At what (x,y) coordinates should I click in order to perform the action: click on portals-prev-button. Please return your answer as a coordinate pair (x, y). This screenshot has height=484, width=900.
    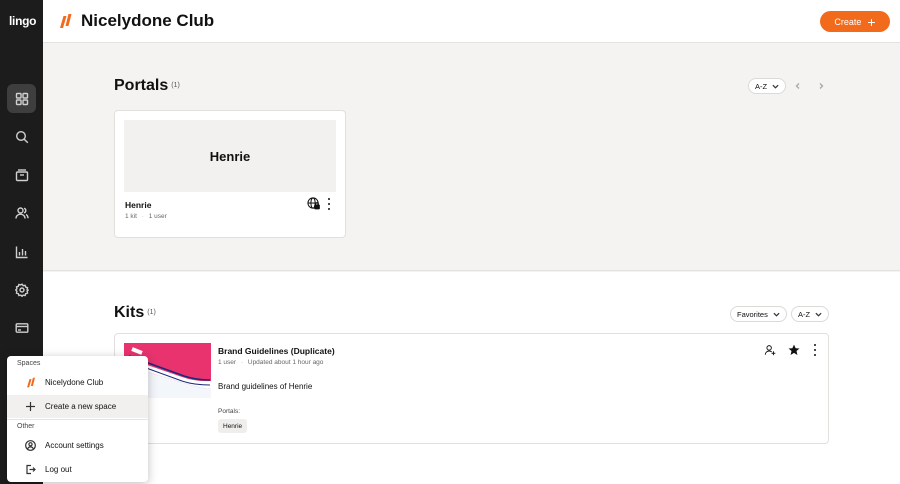
    Looking at the image, I should click on (798, 86).